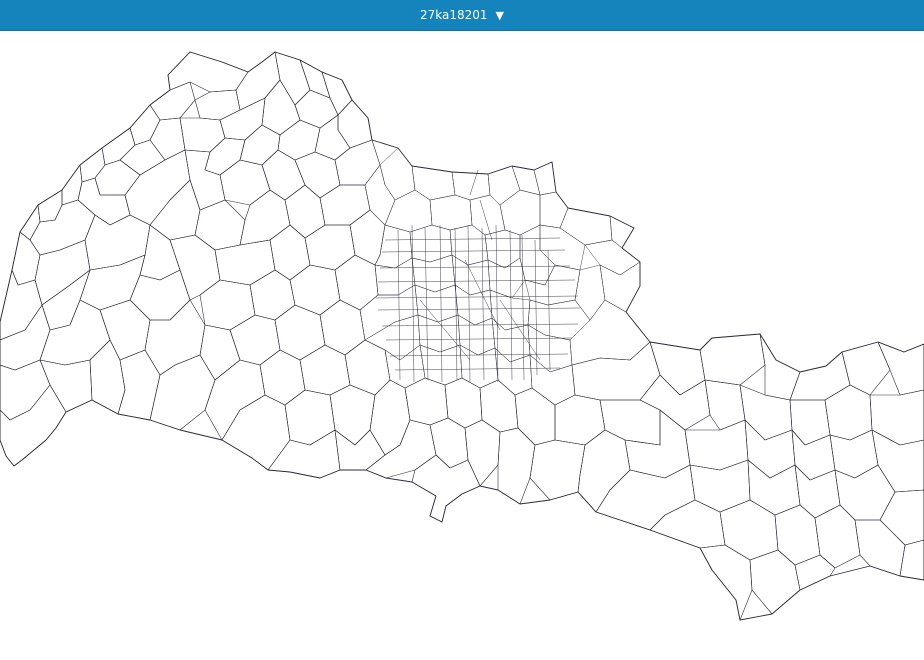  What do you see at coordinates (513, 432) in the screenshot?
I see `south-central-parcels` at bounding box center [513, 432].